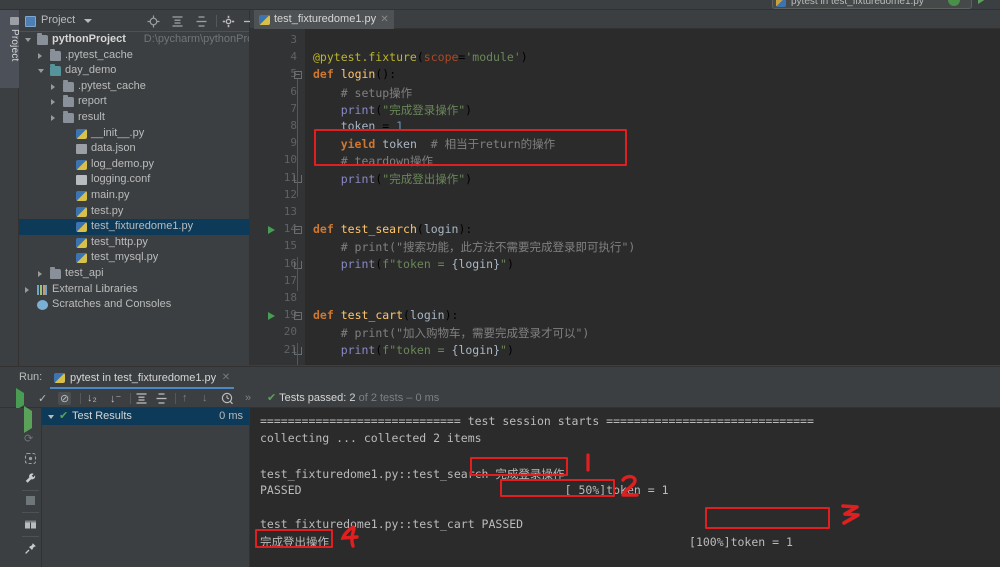 The image size is (1000, 567). I want to click on layout-icon, so click(30, 524).